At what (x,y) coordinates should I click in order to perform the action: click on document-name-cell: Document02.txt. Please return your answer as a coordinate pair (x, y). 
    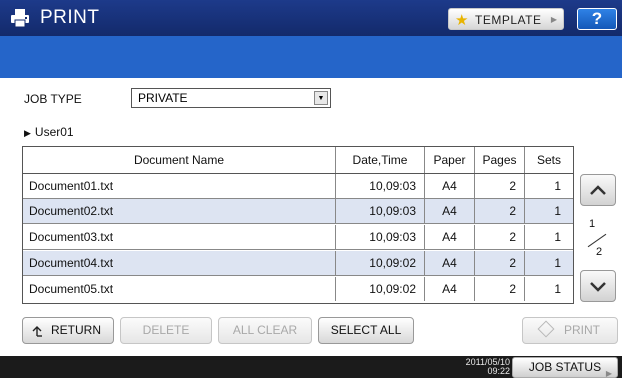
    Looking at the image, I should click on (179, 211).